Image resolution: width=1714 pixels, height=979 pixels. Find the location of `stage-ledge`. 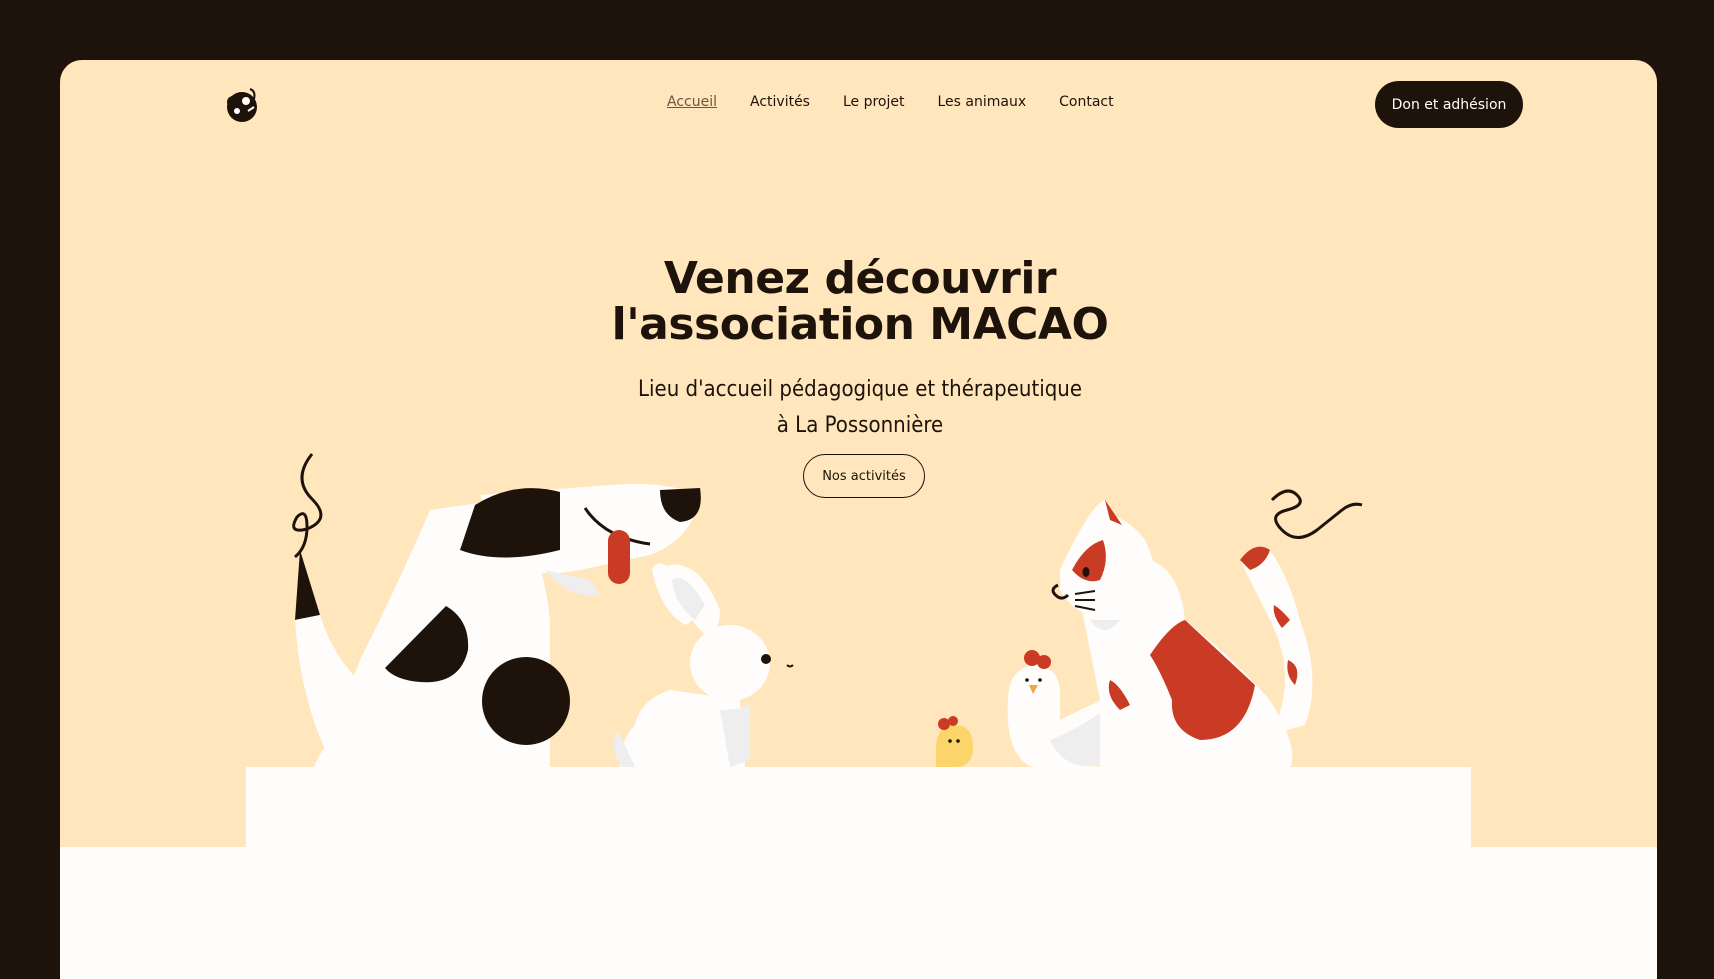

stage-ledge is located at coordinates (858, 812).